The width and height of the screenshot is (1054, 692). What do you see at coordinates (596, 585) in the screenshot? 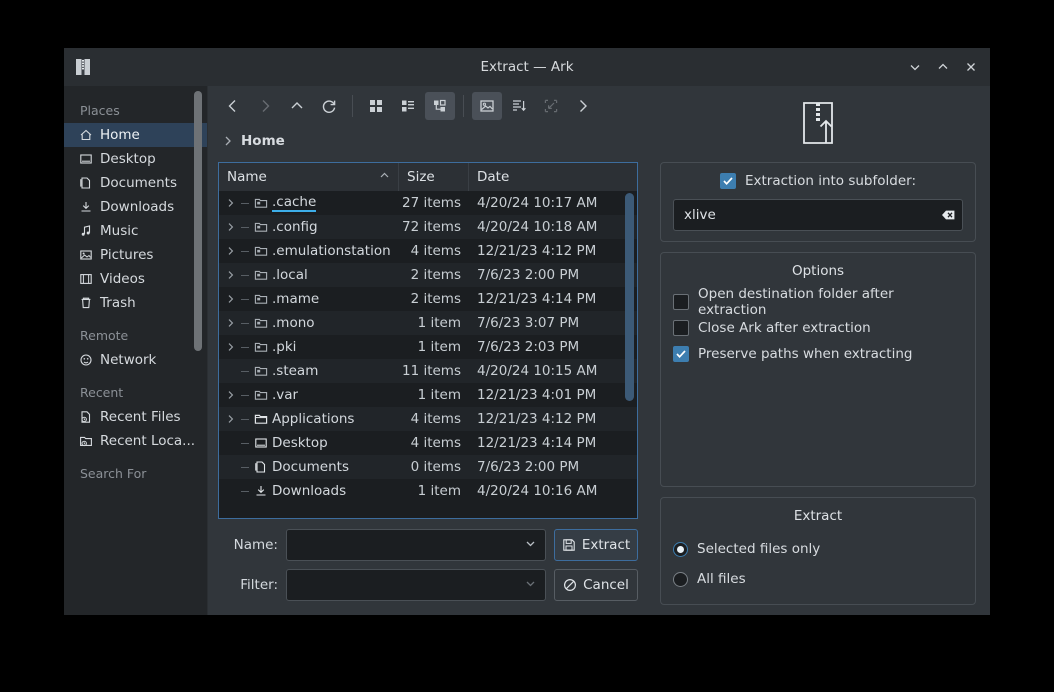
I see `cancel-button: Cancel` at bounding box center [596, 585].